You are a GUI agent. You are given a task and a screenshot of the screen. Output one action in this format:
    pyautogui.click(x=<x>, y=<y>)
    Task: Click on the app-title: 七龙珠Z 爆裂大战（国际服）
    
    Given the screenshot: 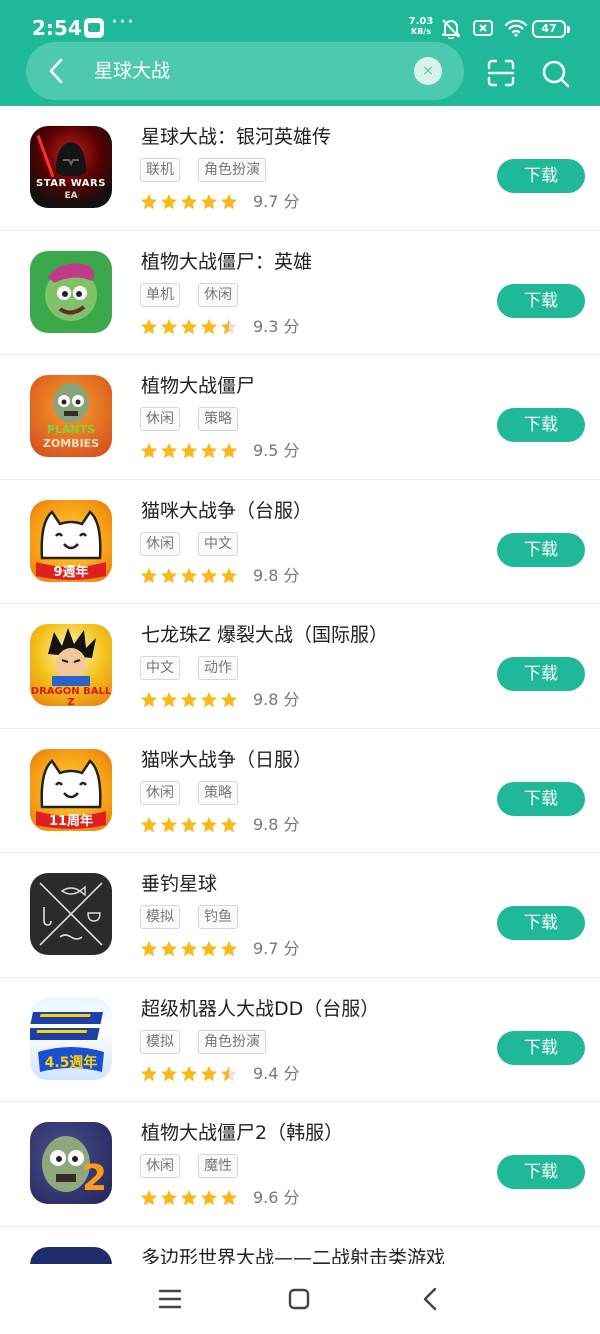 What is the action you would take?
    pyautogui.click(x=264, y=633)
    